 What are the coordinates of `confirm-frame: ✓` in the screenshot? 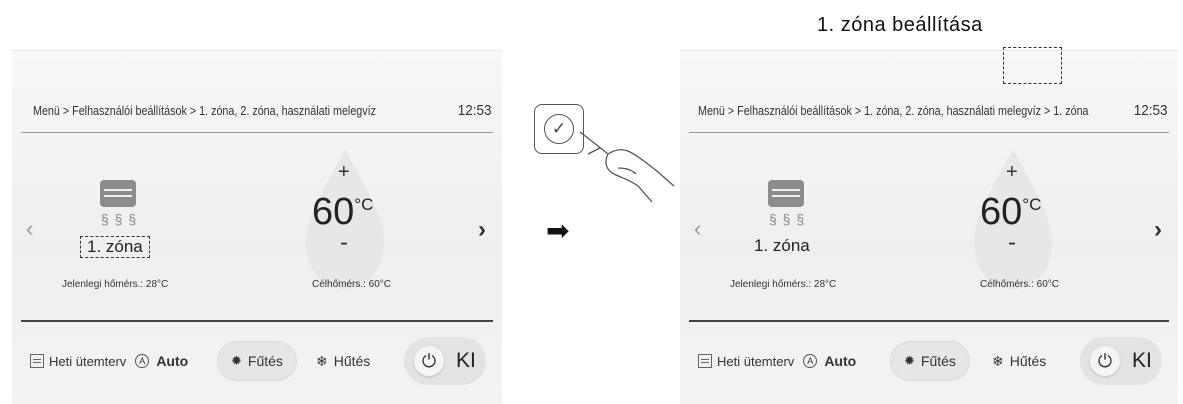 It's located at (559, 129).